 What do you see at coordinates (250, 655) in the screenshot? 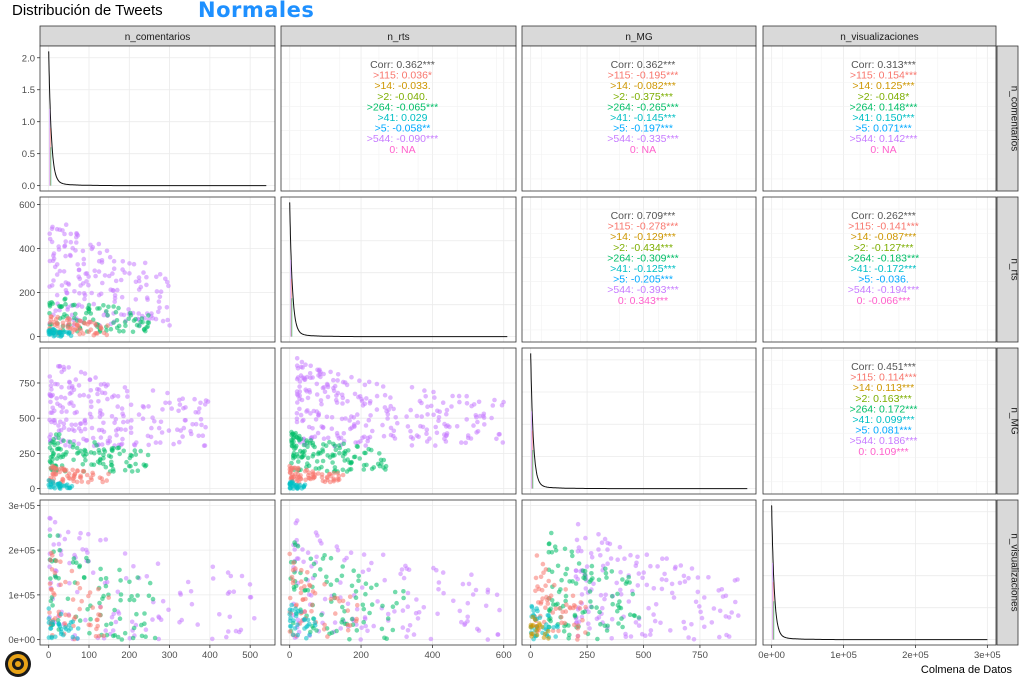
I see `x-tick-label: 500` at bounding box center [250, 655].